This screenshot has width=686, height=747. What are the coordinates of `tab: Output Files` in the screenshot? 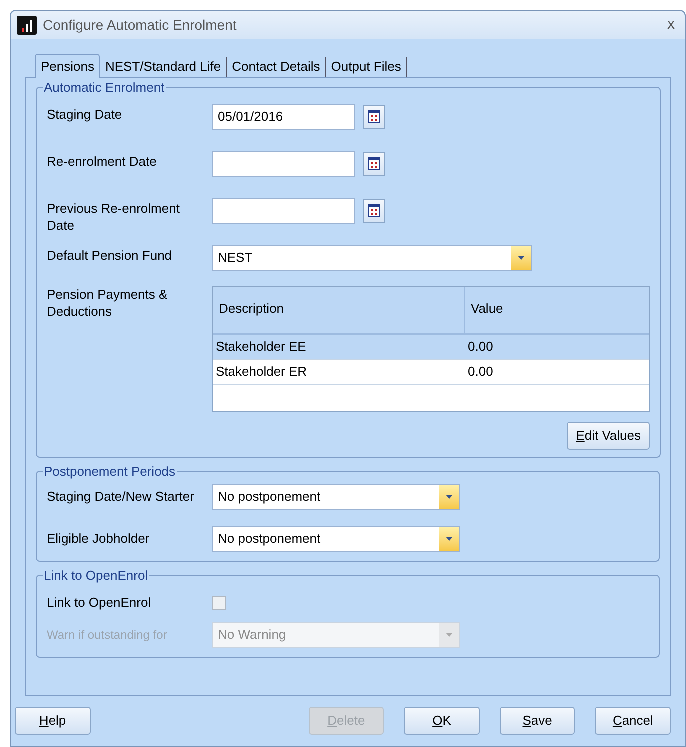 It's located at (367, 67).